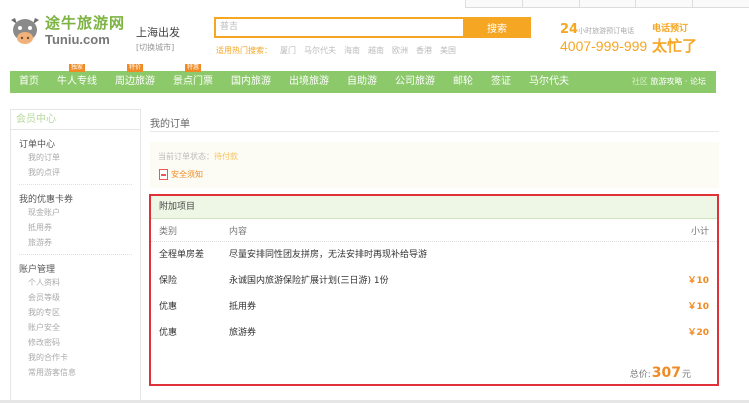 The width and height of the screenshot is (749, 403). I want to click on sidebar-item-member-level: 会员等级, so click(75, 297).